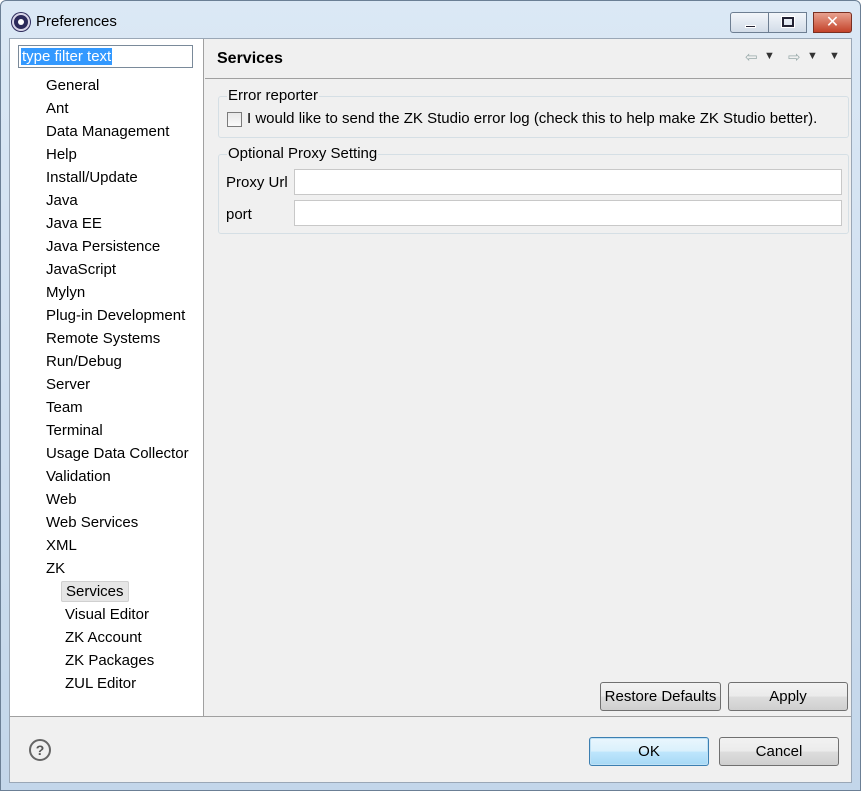 The image size is (861, 791). What do you see at coordinates (56, 568) in the screenshot?
I see `tree-item-label: ZK` at bounding box center [56, 568].